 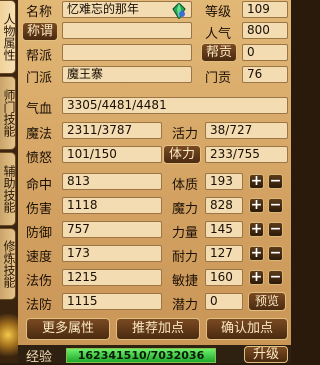 What do you see at coordinates (246, 154) in the screenshot?
I see `stamina-field: 233/755` at bounding box center [246, 154].